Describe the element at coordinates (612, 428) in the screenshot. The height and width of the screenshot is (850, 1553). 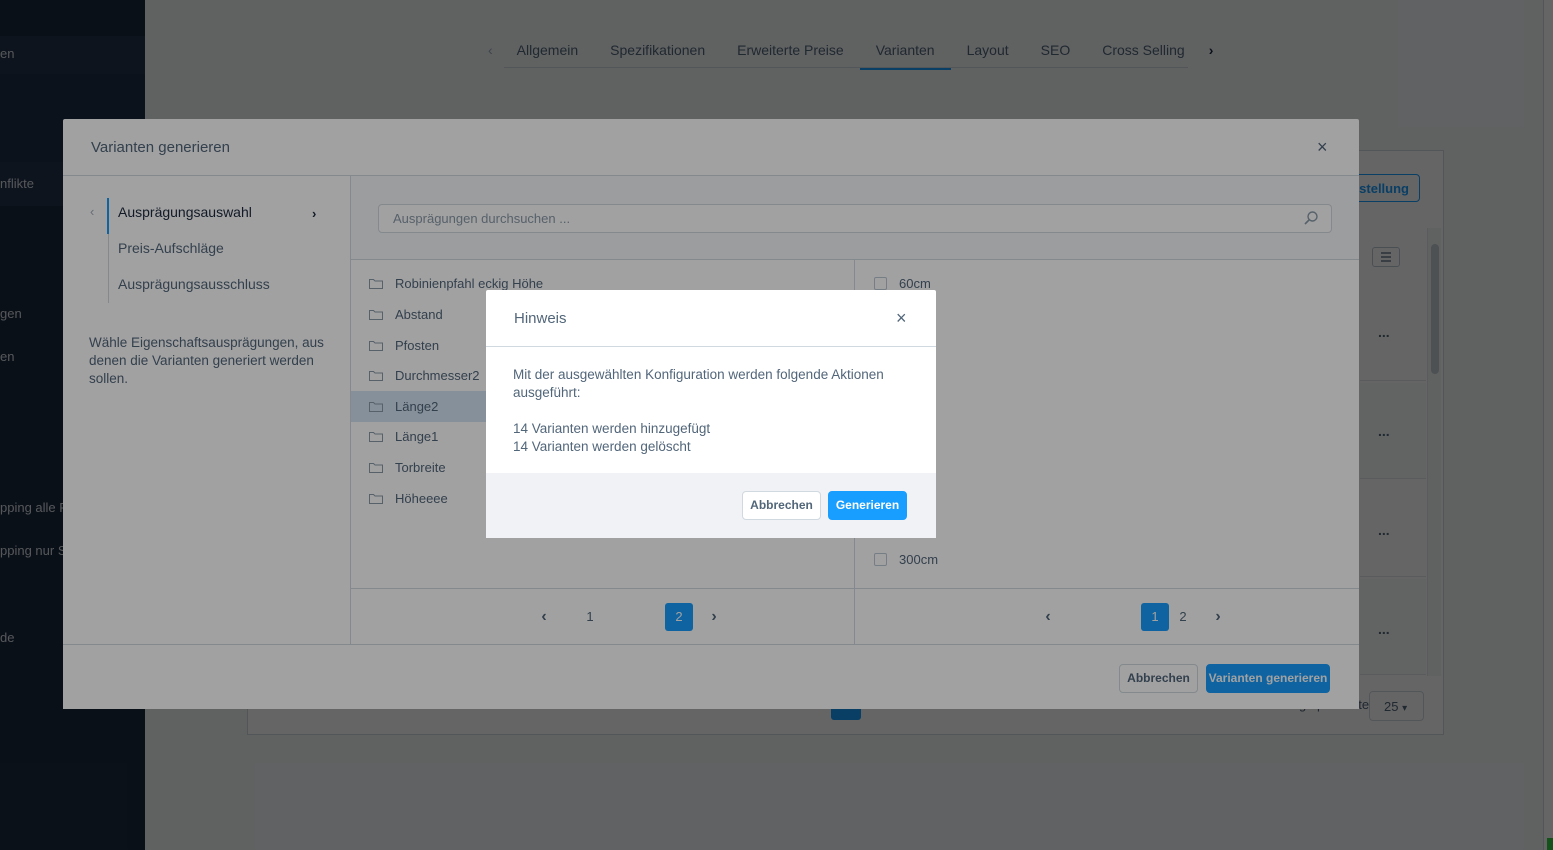
I see `hint-action-added: 14 Varianten werden hinzugefügt` at that location.